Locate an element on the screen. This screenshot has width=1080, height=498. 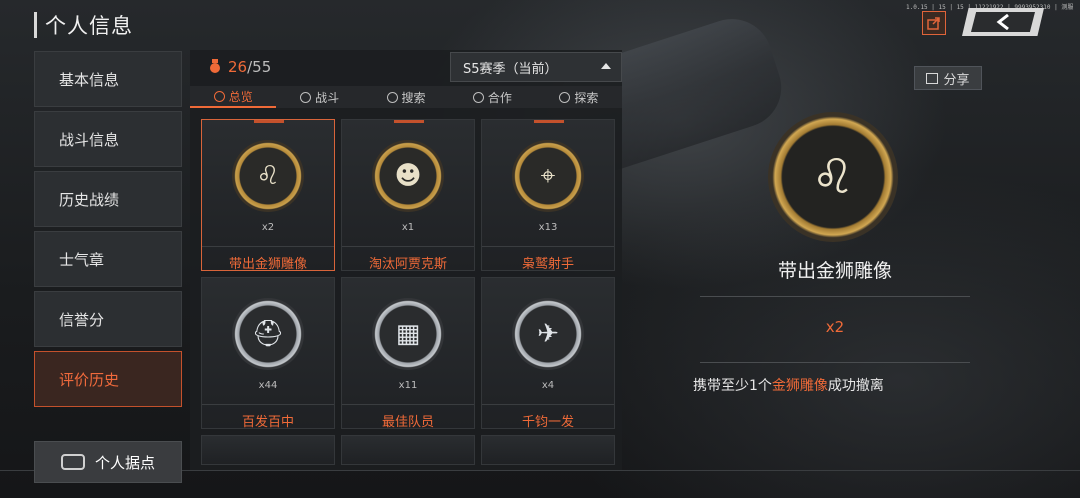
share-button: 分享 is located at coordinates (948, 78).